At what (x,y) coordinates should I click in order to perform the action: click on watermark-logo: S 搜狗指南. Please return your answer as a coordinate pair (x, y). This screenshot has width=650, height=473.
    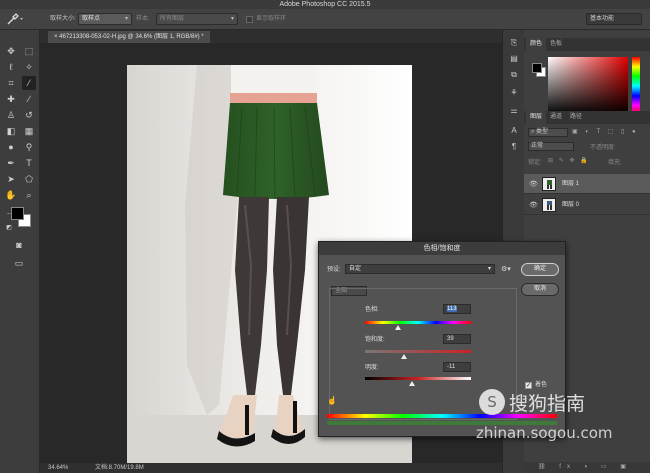
    Looking at the image, I should click on (552, 402).